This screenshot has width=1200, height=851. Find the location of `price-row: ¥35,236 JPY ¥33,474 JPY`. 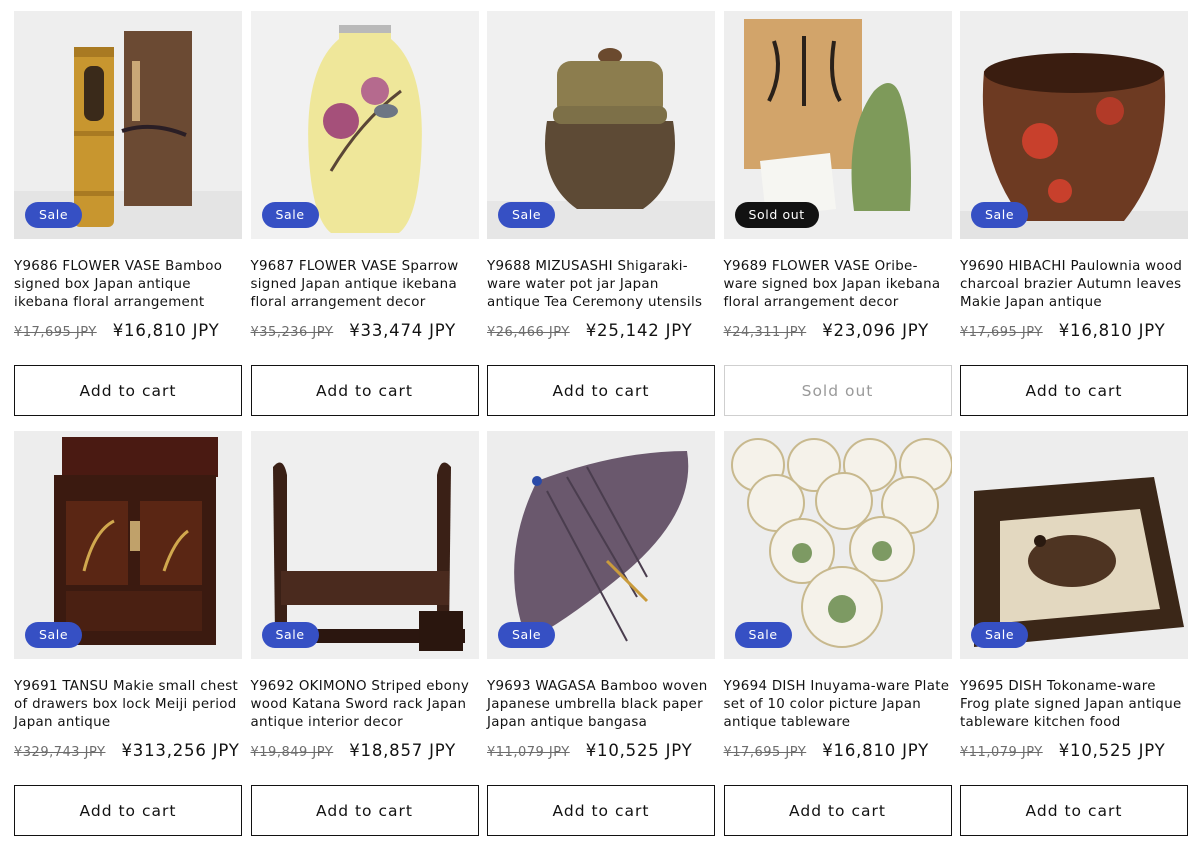

price-row: ¥35,236 JPY ¥33,474 JPY is located at coordinates (365, 336).